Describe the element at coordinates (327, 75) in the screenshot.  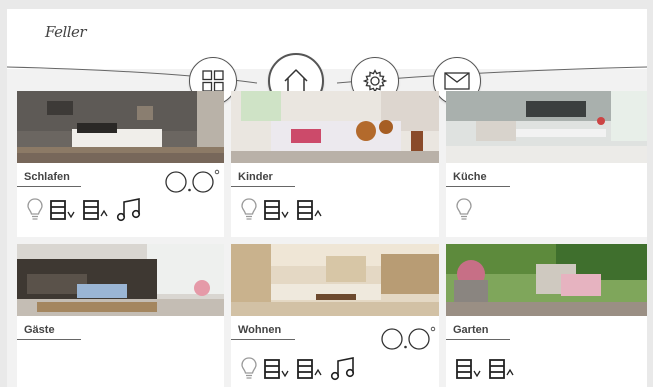
I see `header-divider` at that location.